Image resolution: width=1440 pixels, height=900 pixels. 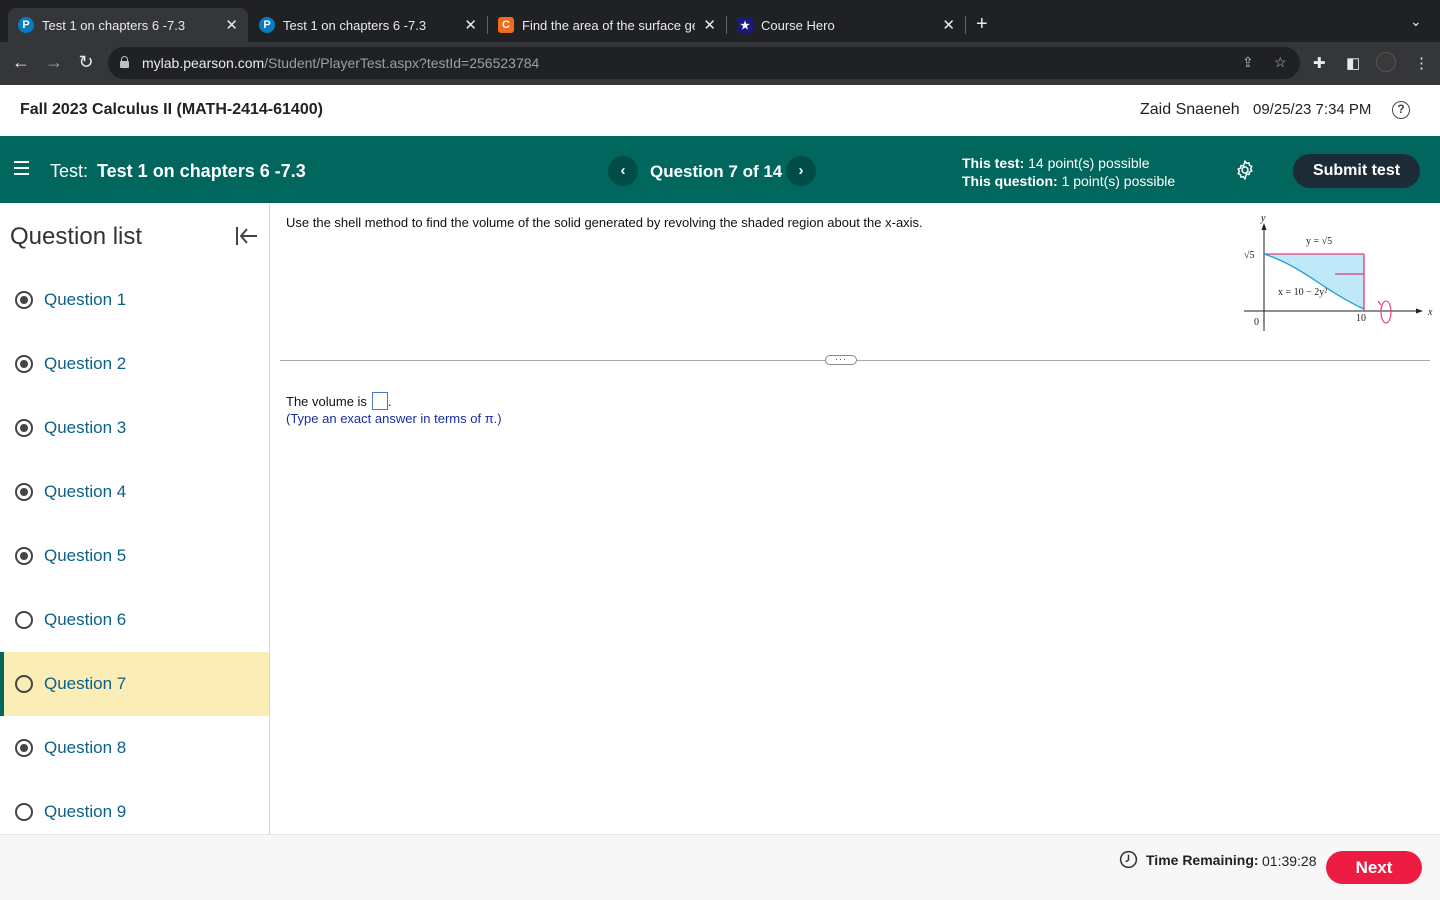 What do you see at coordinates (85, 811) in the screenshot?
I see `question-label: Question 9` at bounding box center [85, 811].